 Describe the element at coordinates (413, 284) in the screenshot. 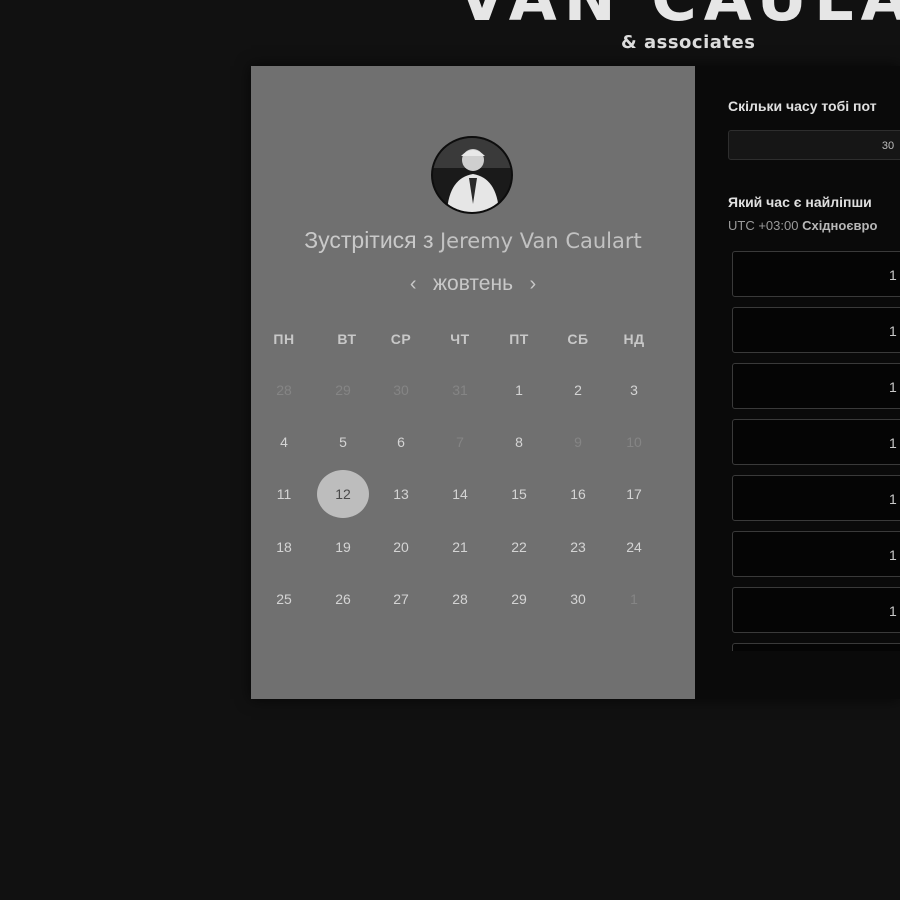

I see `prev-month-icon: ‹` at that location.